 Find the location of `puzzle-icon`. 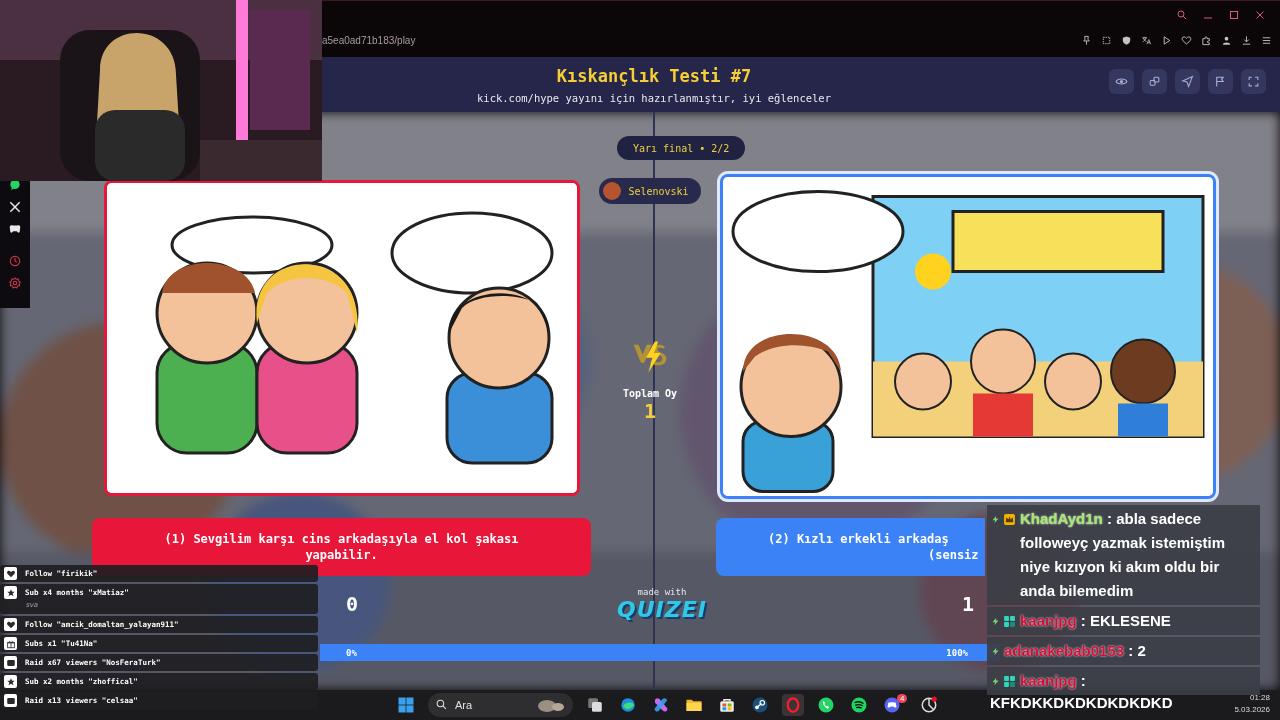

puzzle-icon is located at coordinates (1206, 40).